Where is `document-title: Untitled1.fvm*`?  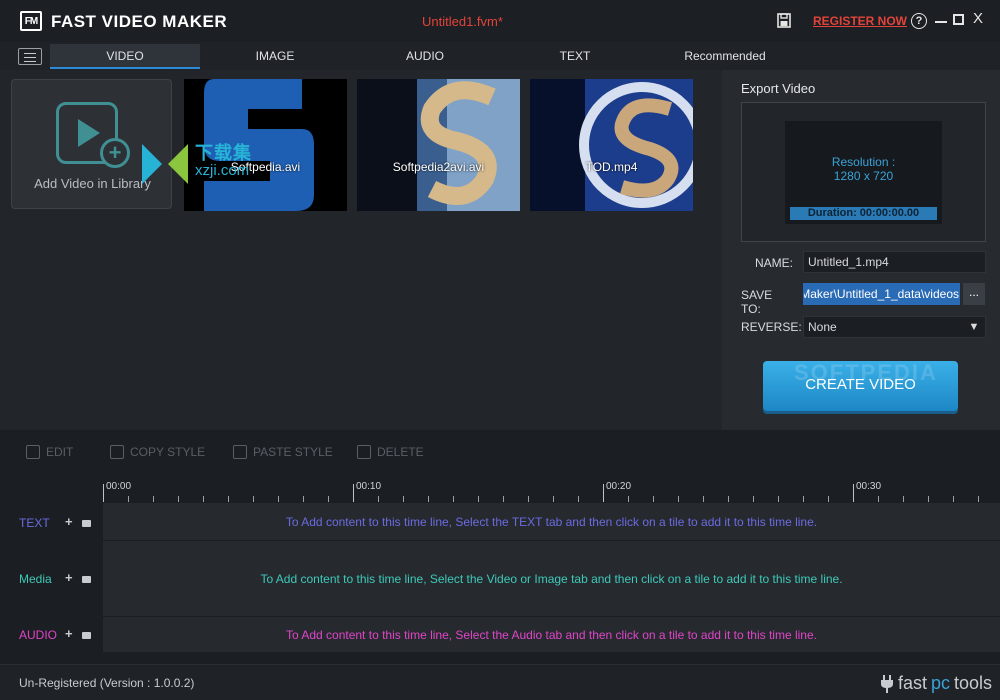 document-title: Untitled1.fvm* is located at coordinates (462, 21).